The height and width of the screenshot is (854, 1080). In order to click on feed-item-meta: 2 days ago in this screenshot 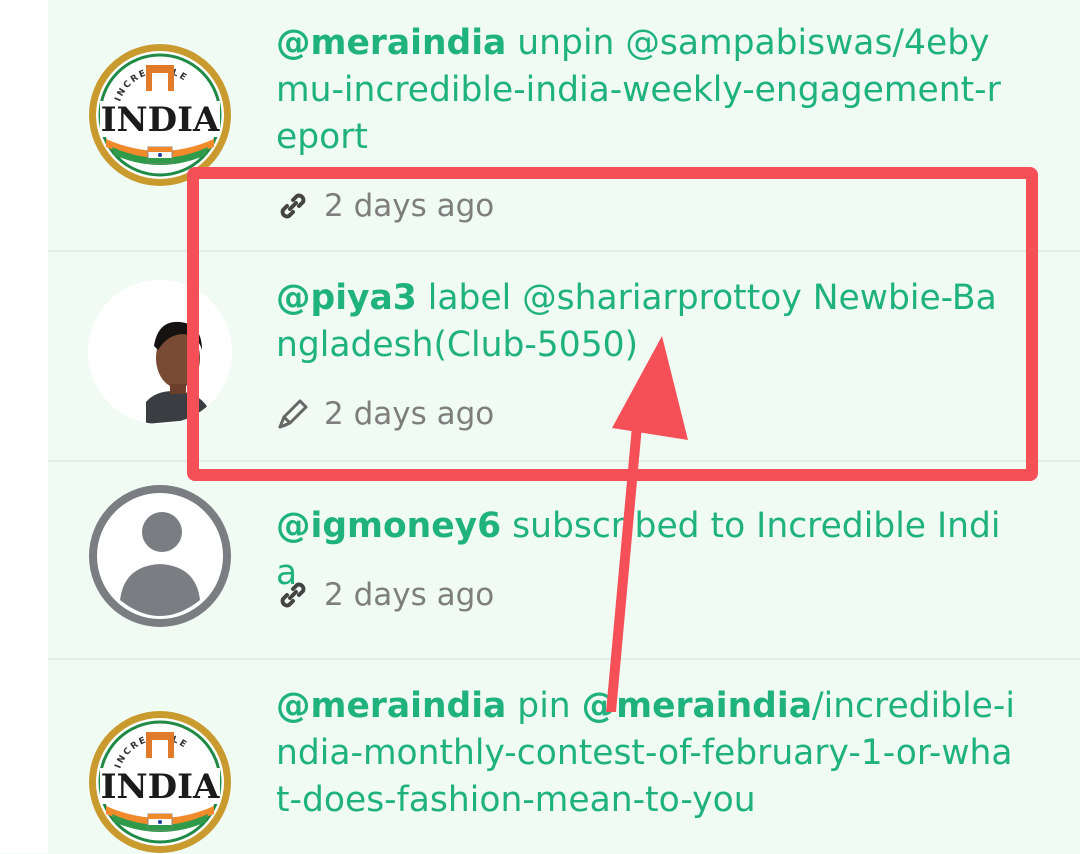, I will do `click(385, 595)`.